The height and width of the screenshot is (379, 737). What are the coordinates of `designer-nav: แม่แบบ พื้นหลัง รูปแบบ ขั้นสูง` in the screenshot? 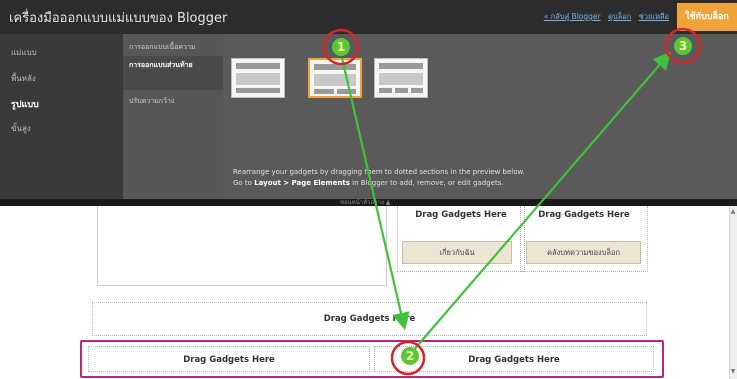 It's located at (61, 116).